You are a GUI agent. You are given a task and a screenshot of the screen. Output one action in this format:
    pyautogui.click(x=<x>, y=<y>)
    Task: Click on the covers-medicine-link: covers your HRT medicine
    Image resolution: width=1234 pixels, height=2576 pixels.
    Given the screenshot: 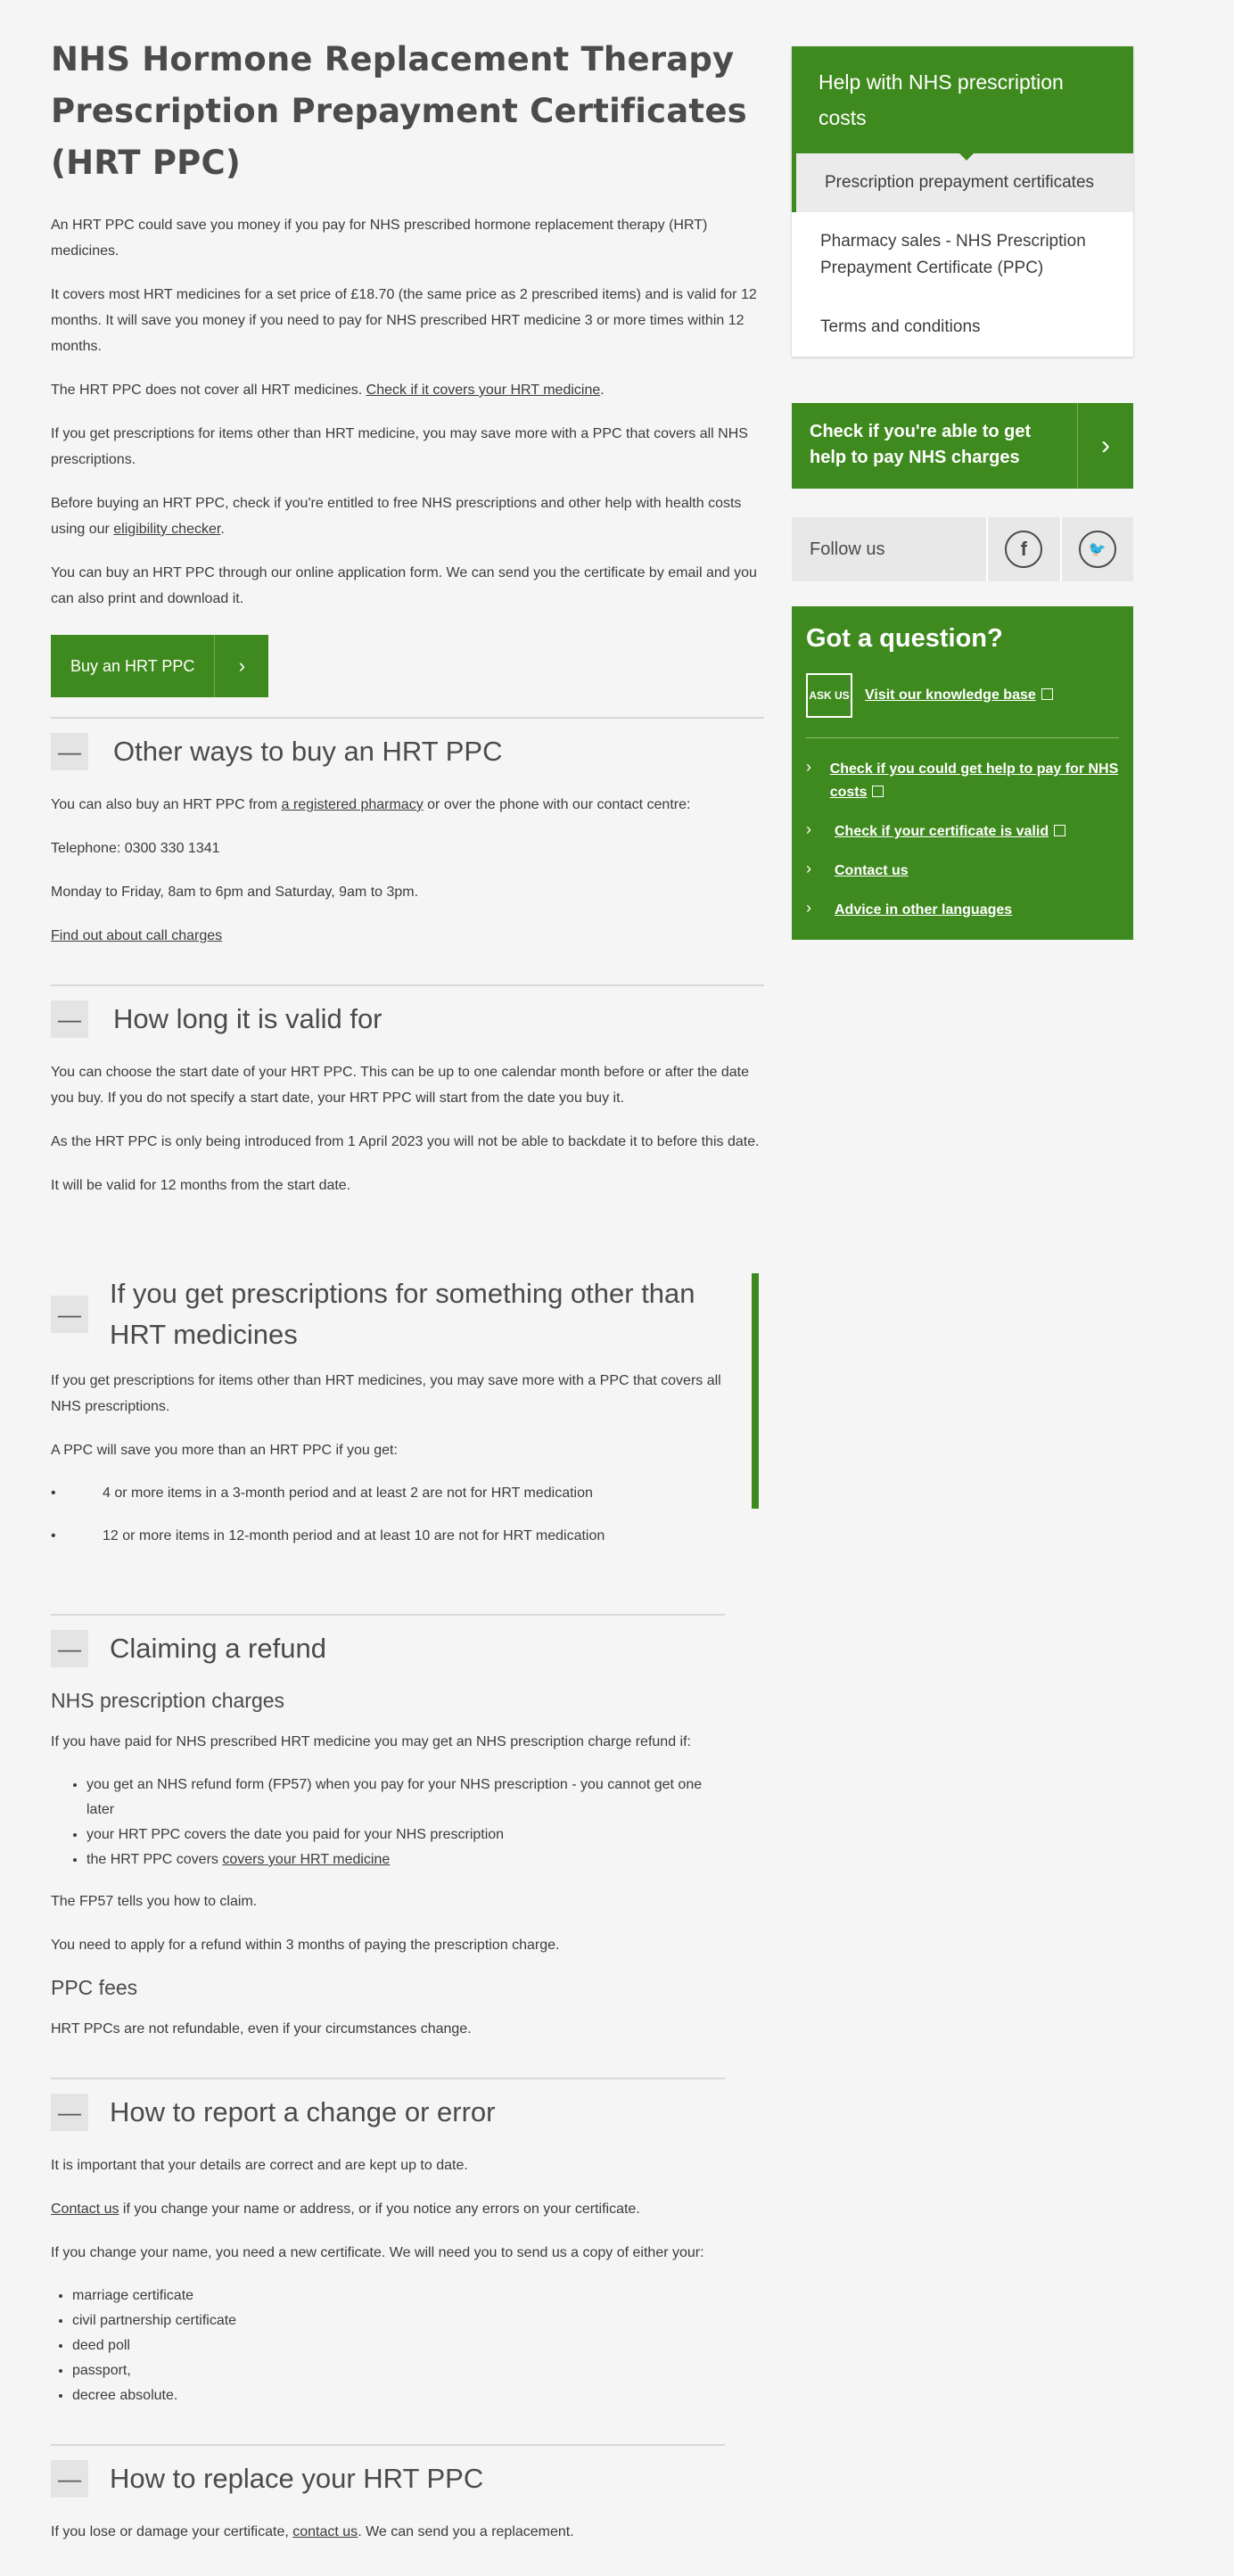 What is the action you would take?
    pyautogui.click(x=306, y=1859)
    